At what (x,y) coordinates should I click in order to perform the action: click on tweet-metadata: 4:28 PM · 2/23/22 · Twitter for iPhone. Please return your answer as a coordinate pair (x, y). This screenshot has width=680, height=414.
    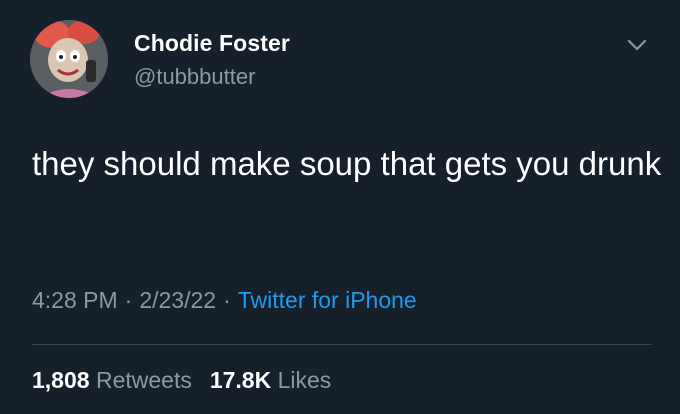
    Looking at the image, I should click on (224, 300).